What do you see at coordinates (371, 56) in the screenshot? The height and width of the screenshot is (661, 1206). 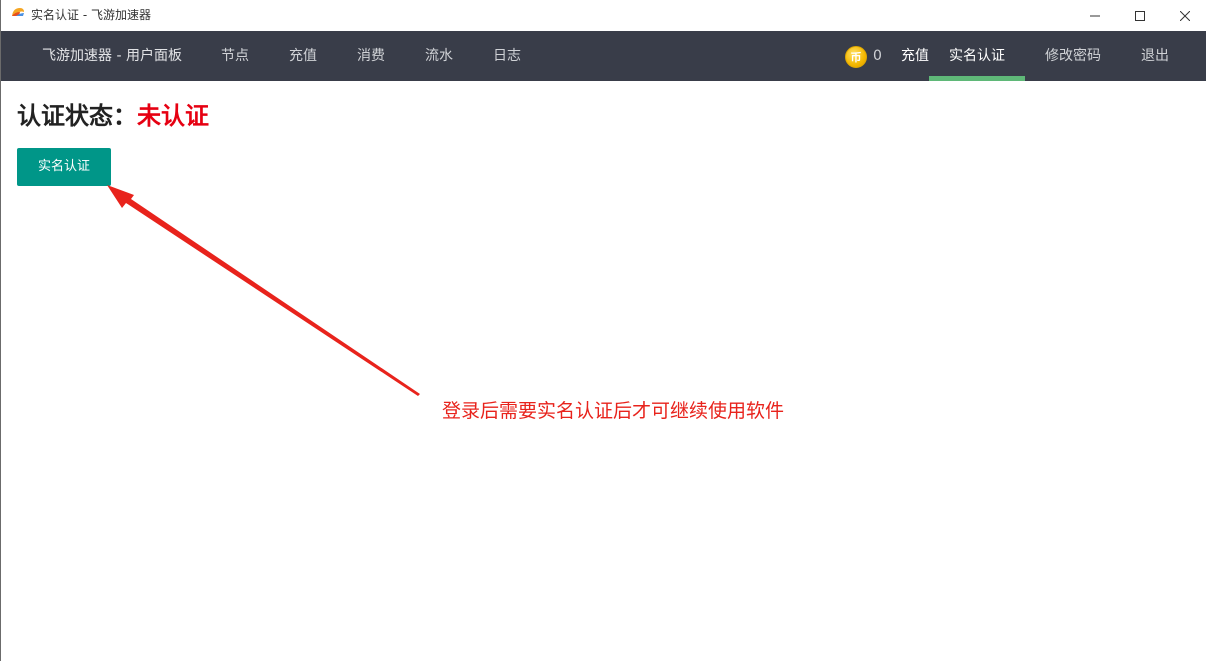 I see `nav-item-consumption: 消费` at bounding box center [371, 56].